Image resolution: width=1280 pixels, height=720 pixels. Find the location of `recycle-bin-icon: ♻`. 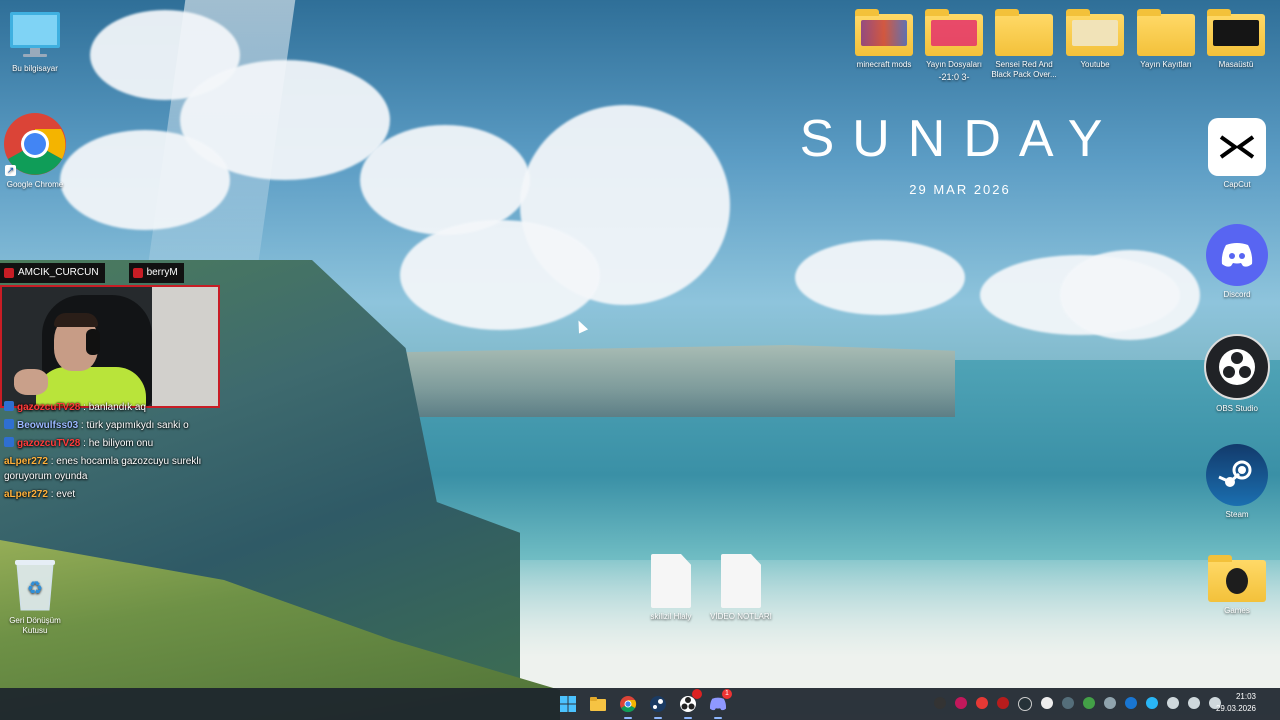

recycle-bin-icon: ♻ is located at coordinates (35, 584).